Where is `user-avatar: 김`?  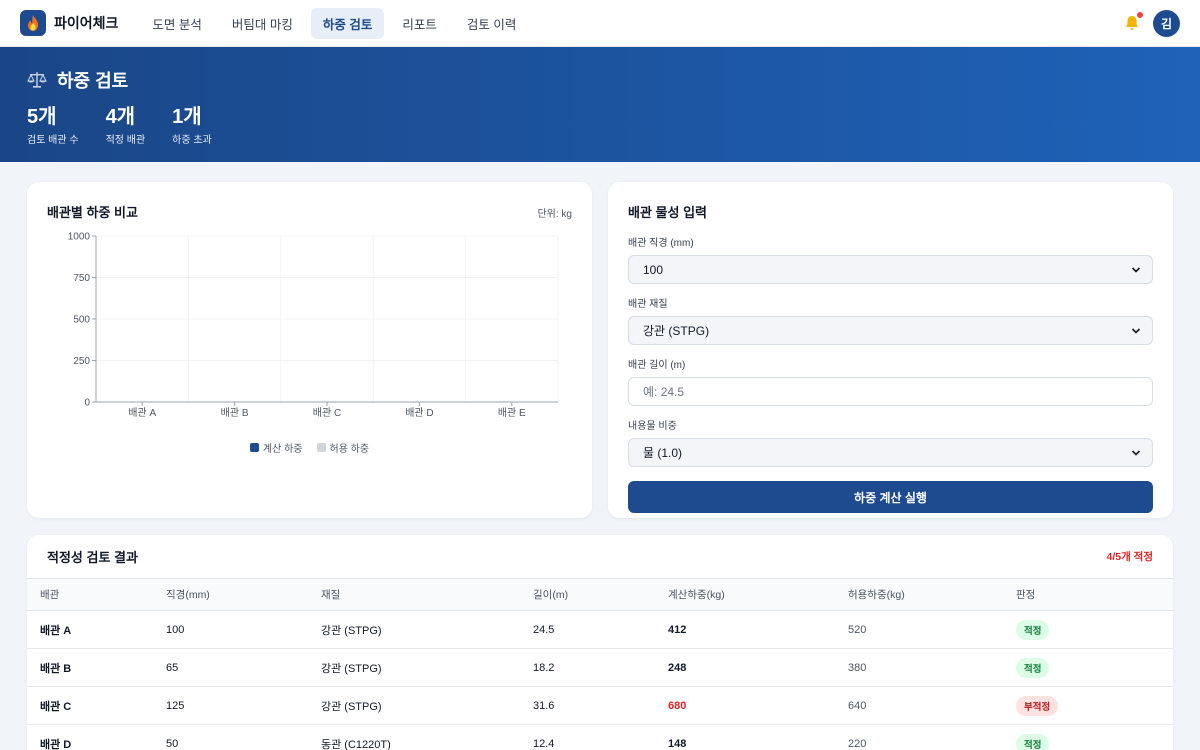
user-avatar: 김 is located at coordinates (1166, 23).